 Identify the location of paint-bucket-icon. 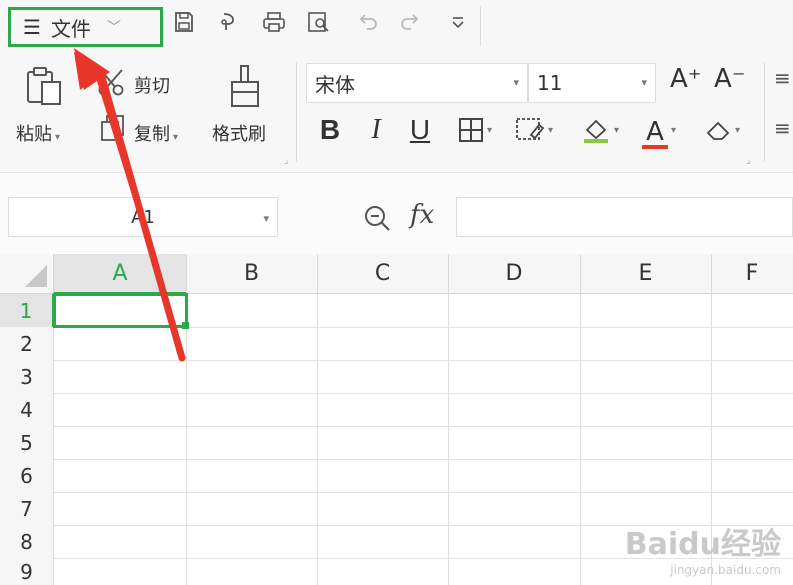
(595, 131).